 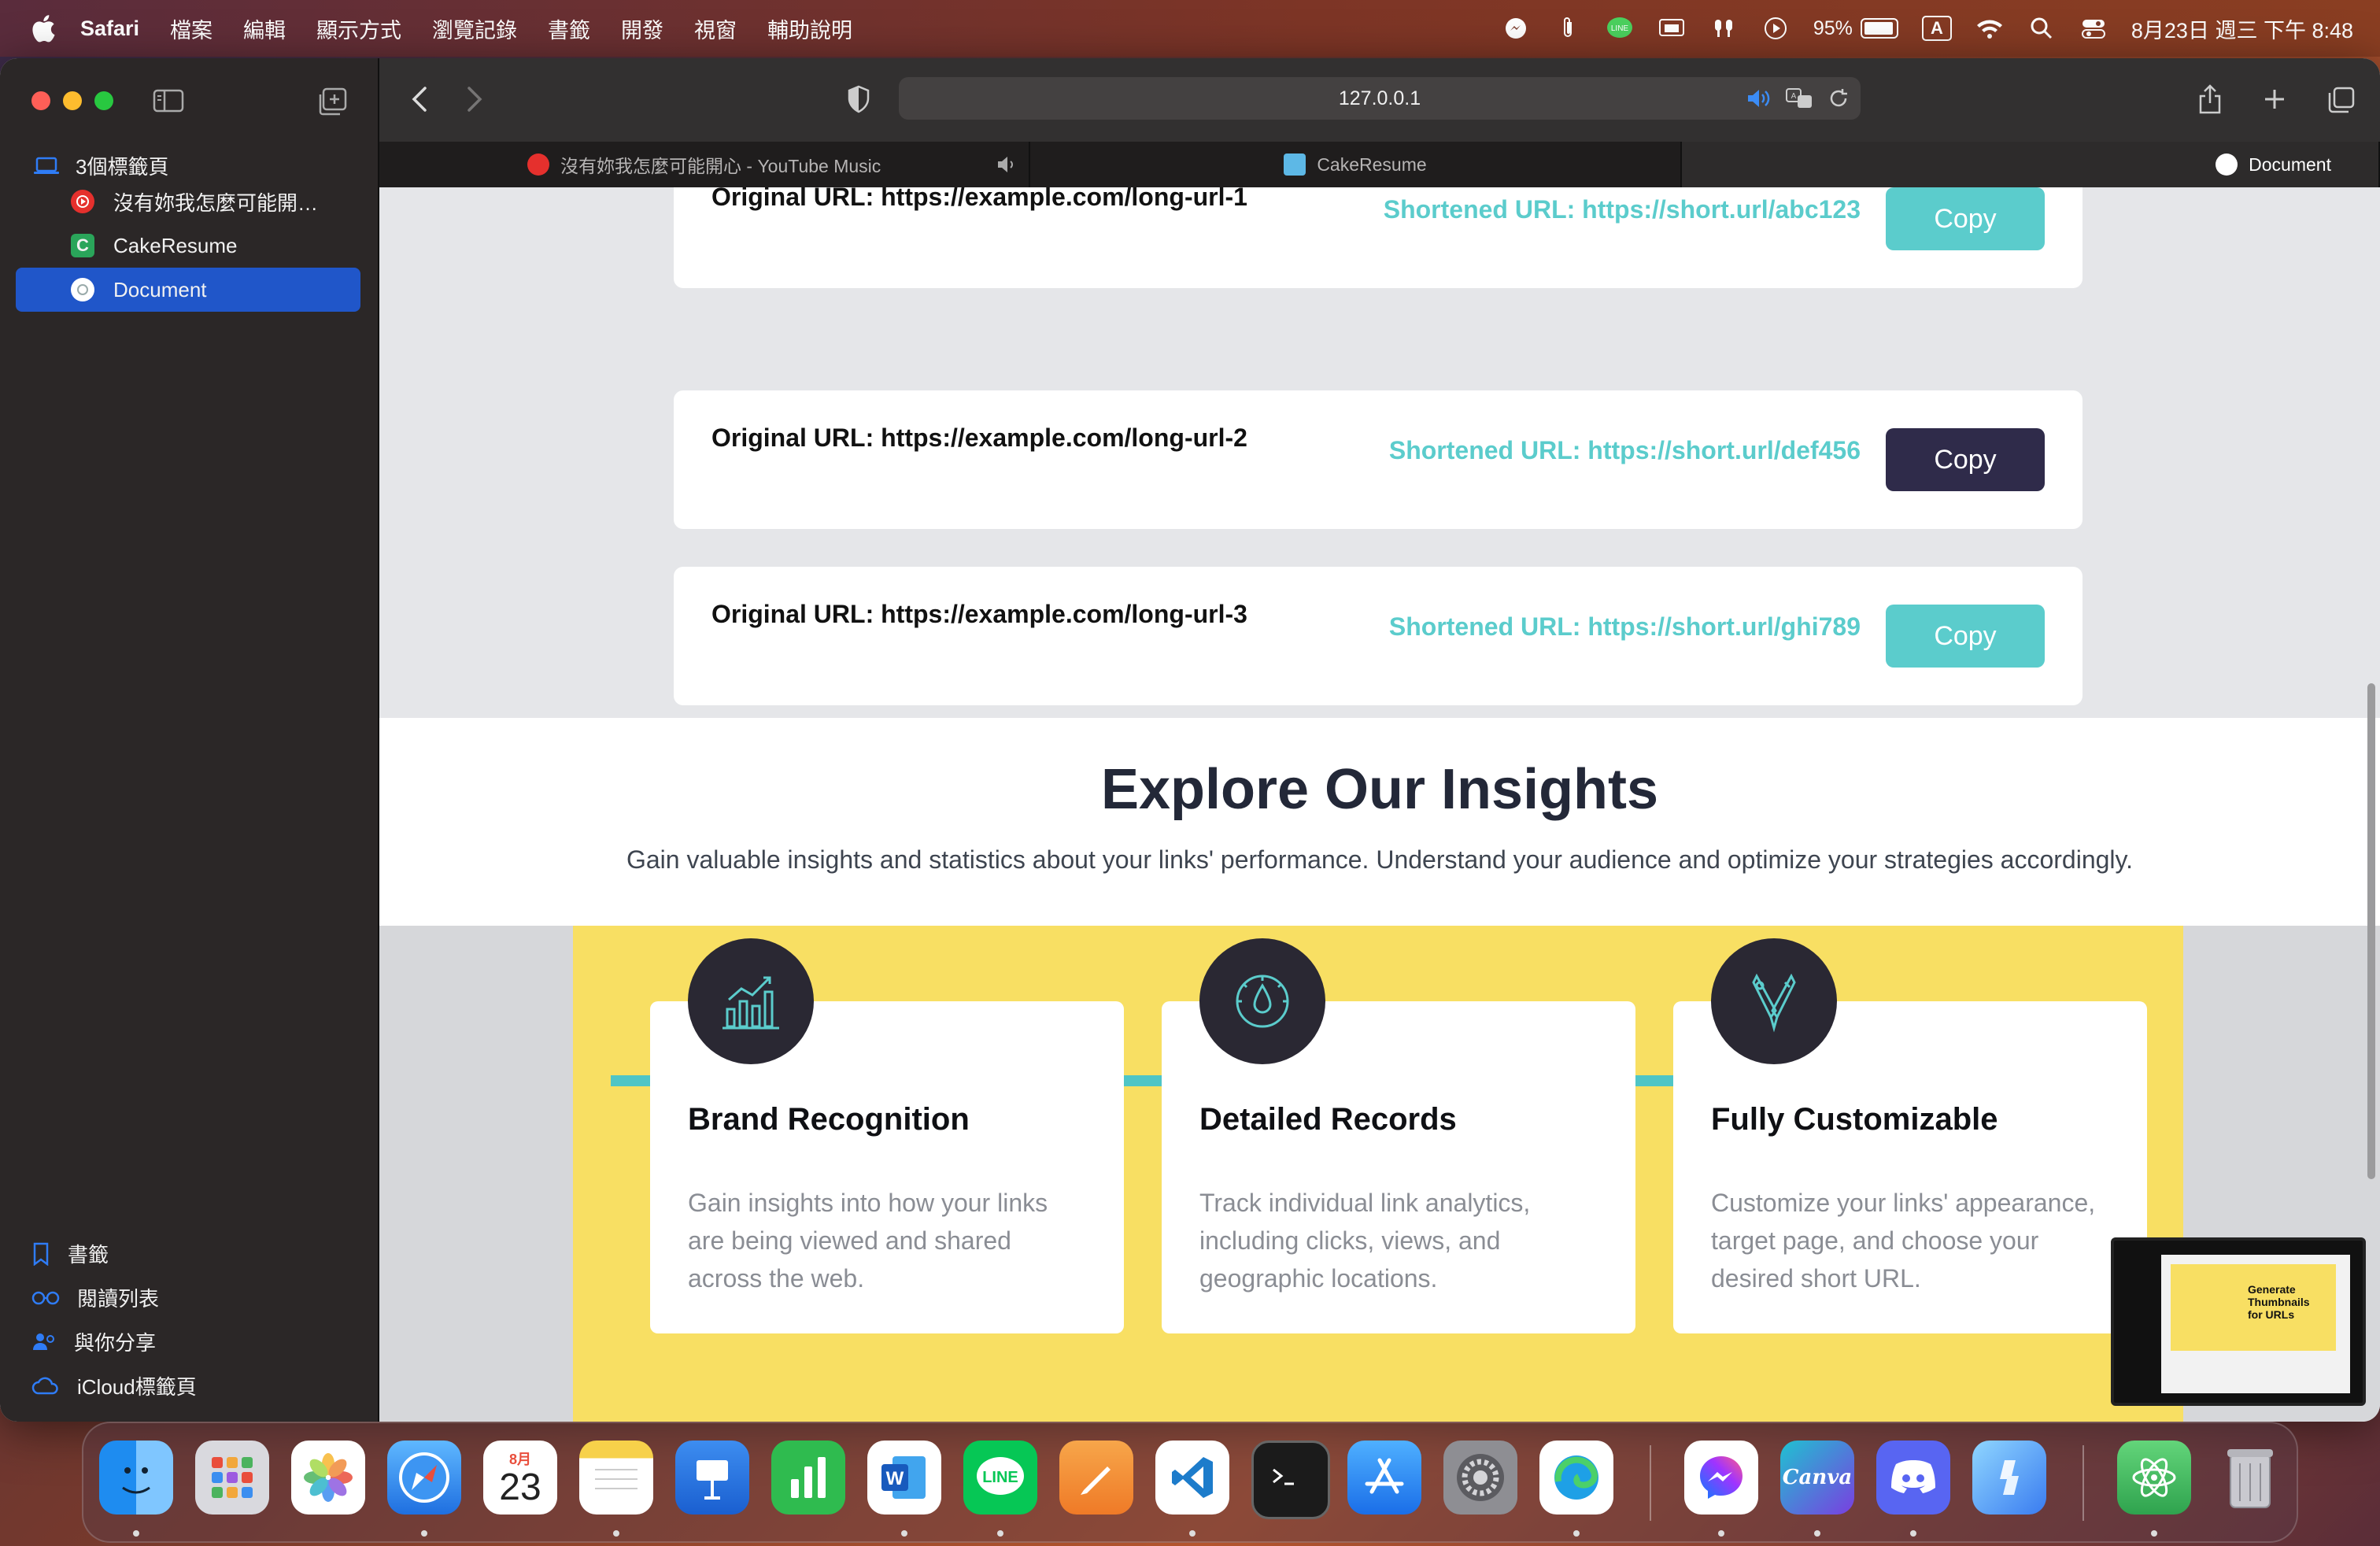 What do you see at coordinates (720, 166) in the screenshot?
I see `tab-label: 沒有妳我怎麼可能開心 - YouTube Music` at bounding box center [720, 166].